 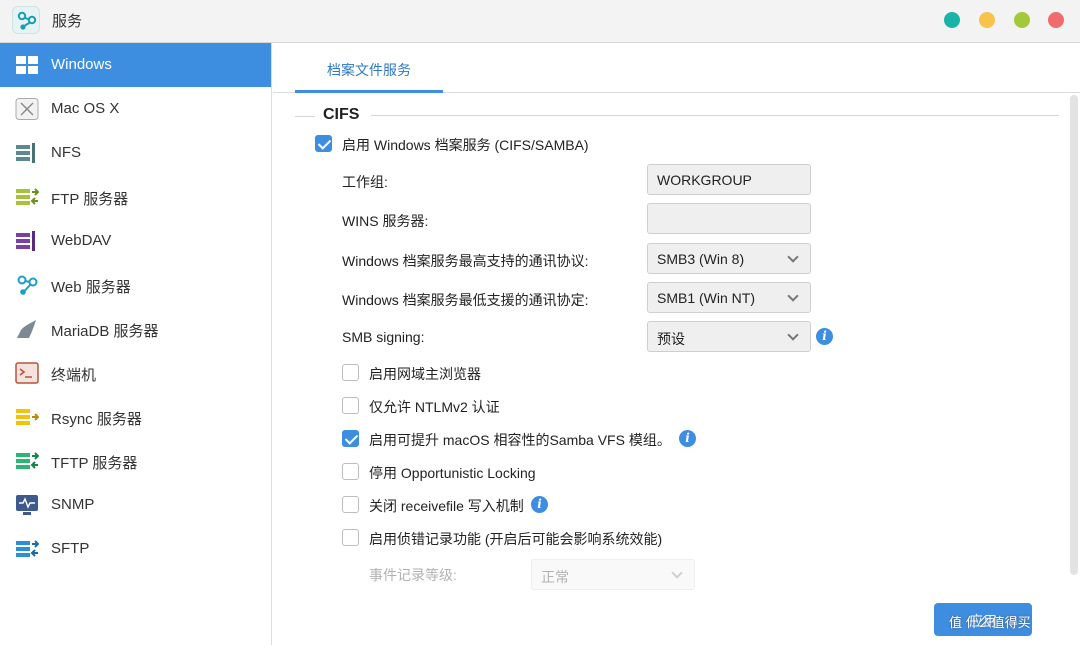 What do you see at coordinates (350, 438) in the screenshot?
I see `samba-vfs-checkbox` at bounding box center [350, 438].